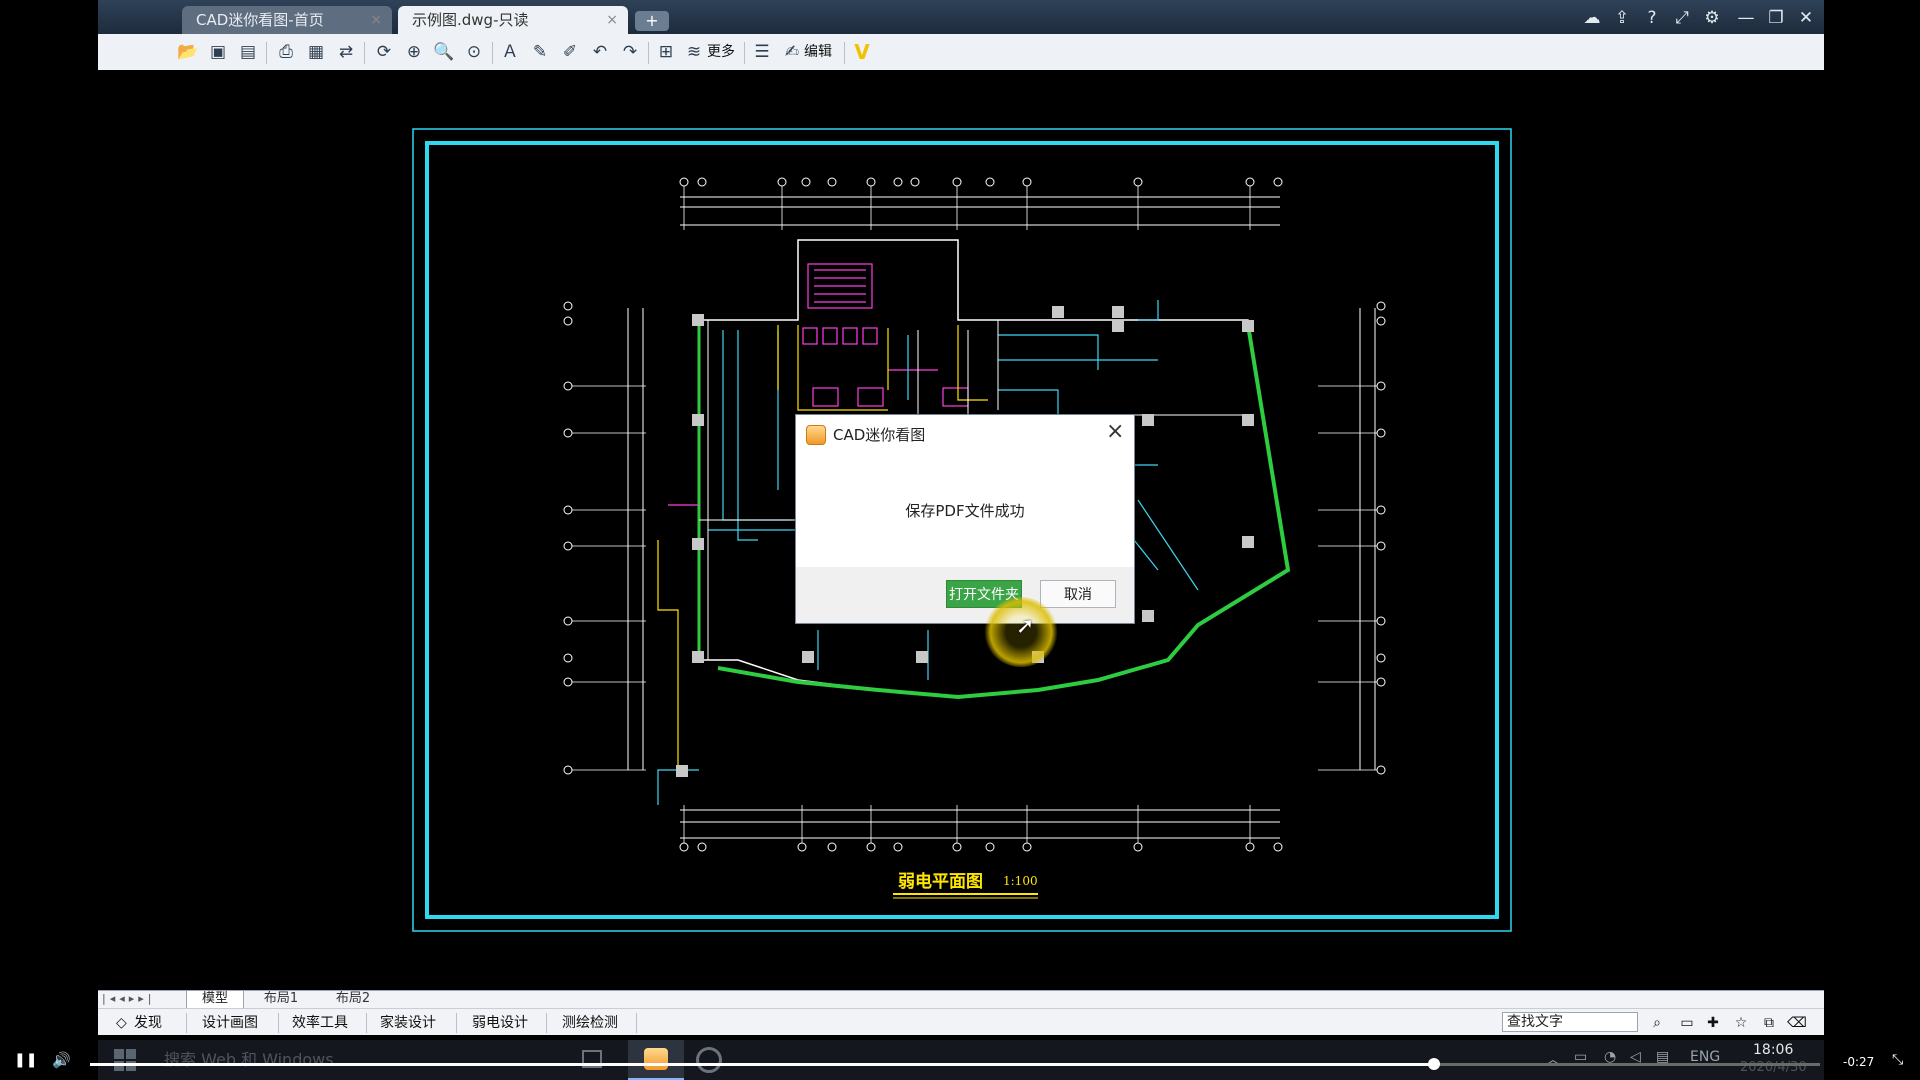  What do you see at coordinates (444, 52) in the screenshot?
I see `zoom-in-icon: 🔍` at bounding box center [444, 52].